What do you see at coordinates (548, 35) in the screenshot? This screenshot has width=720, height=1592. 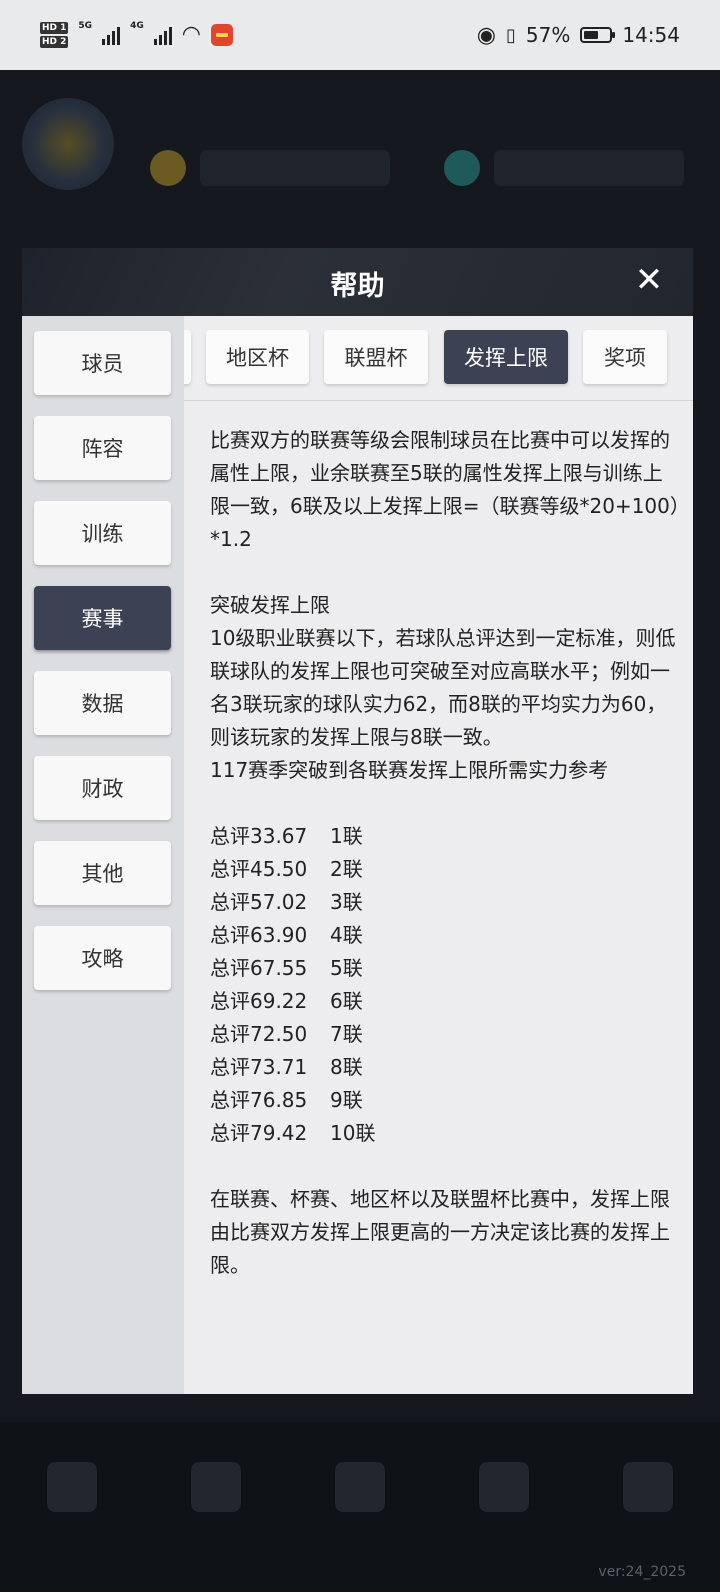 I see `battery-percent: 57%` at bounding box center [548, 35].